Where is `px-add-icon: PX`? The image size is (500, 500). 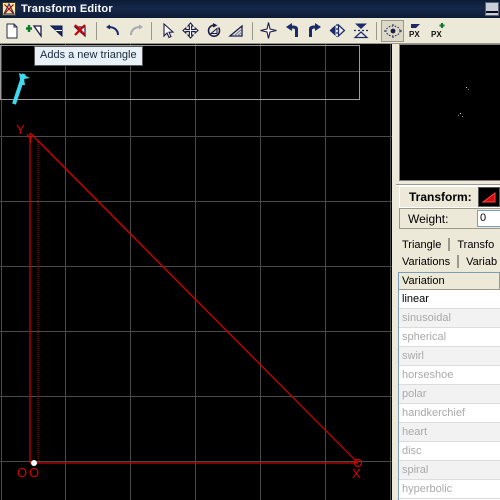
px-add-icon: PX is located at coordinates (437, 30).